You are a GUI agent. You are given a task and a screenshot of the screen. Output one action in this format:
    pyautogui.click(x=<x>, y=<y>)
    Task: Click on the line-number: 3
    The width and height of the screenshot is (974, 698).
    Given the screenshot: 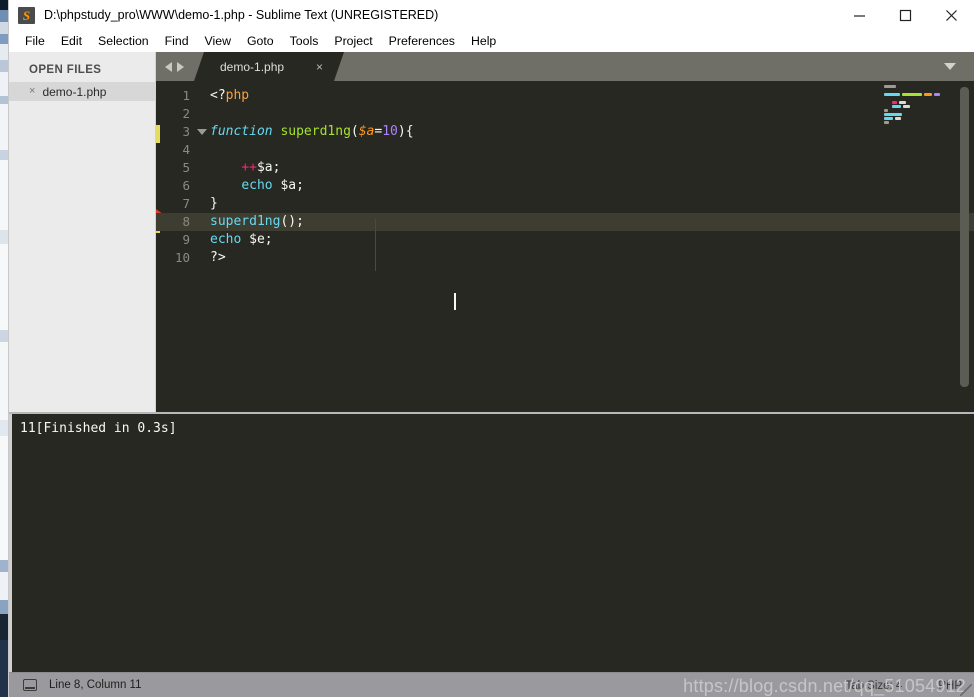 What is the action you would take?
    pyautogui.click(x=186, y=131)
    